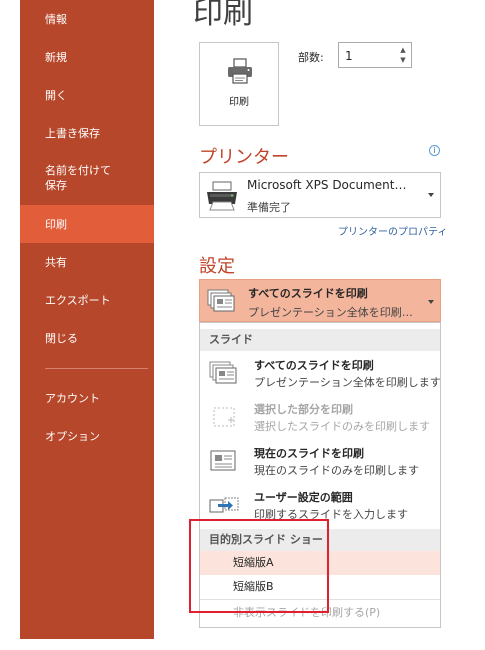 The height and width of the screenshot is (650, 485). What do you see at coordinates (223, 15) in the screenshot?
I see `page-title: 印刷` at bounding box center [223, 15].